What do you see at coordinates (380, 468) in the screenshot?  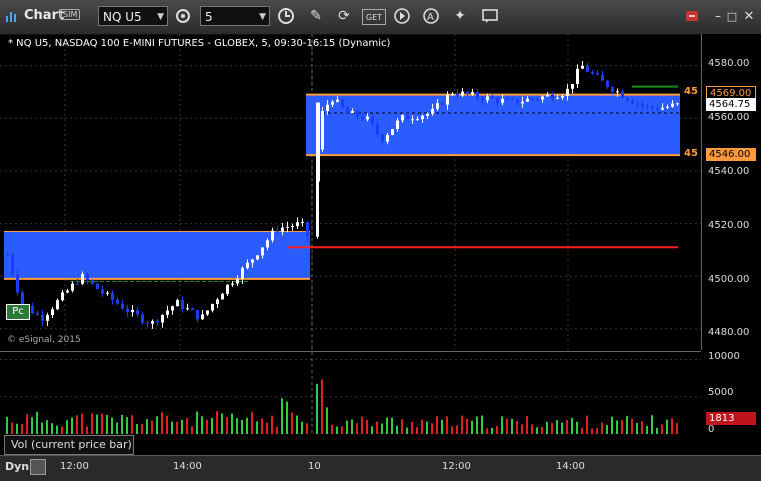 I see `time-axis: Dyn` at bounding box center [380, 468].